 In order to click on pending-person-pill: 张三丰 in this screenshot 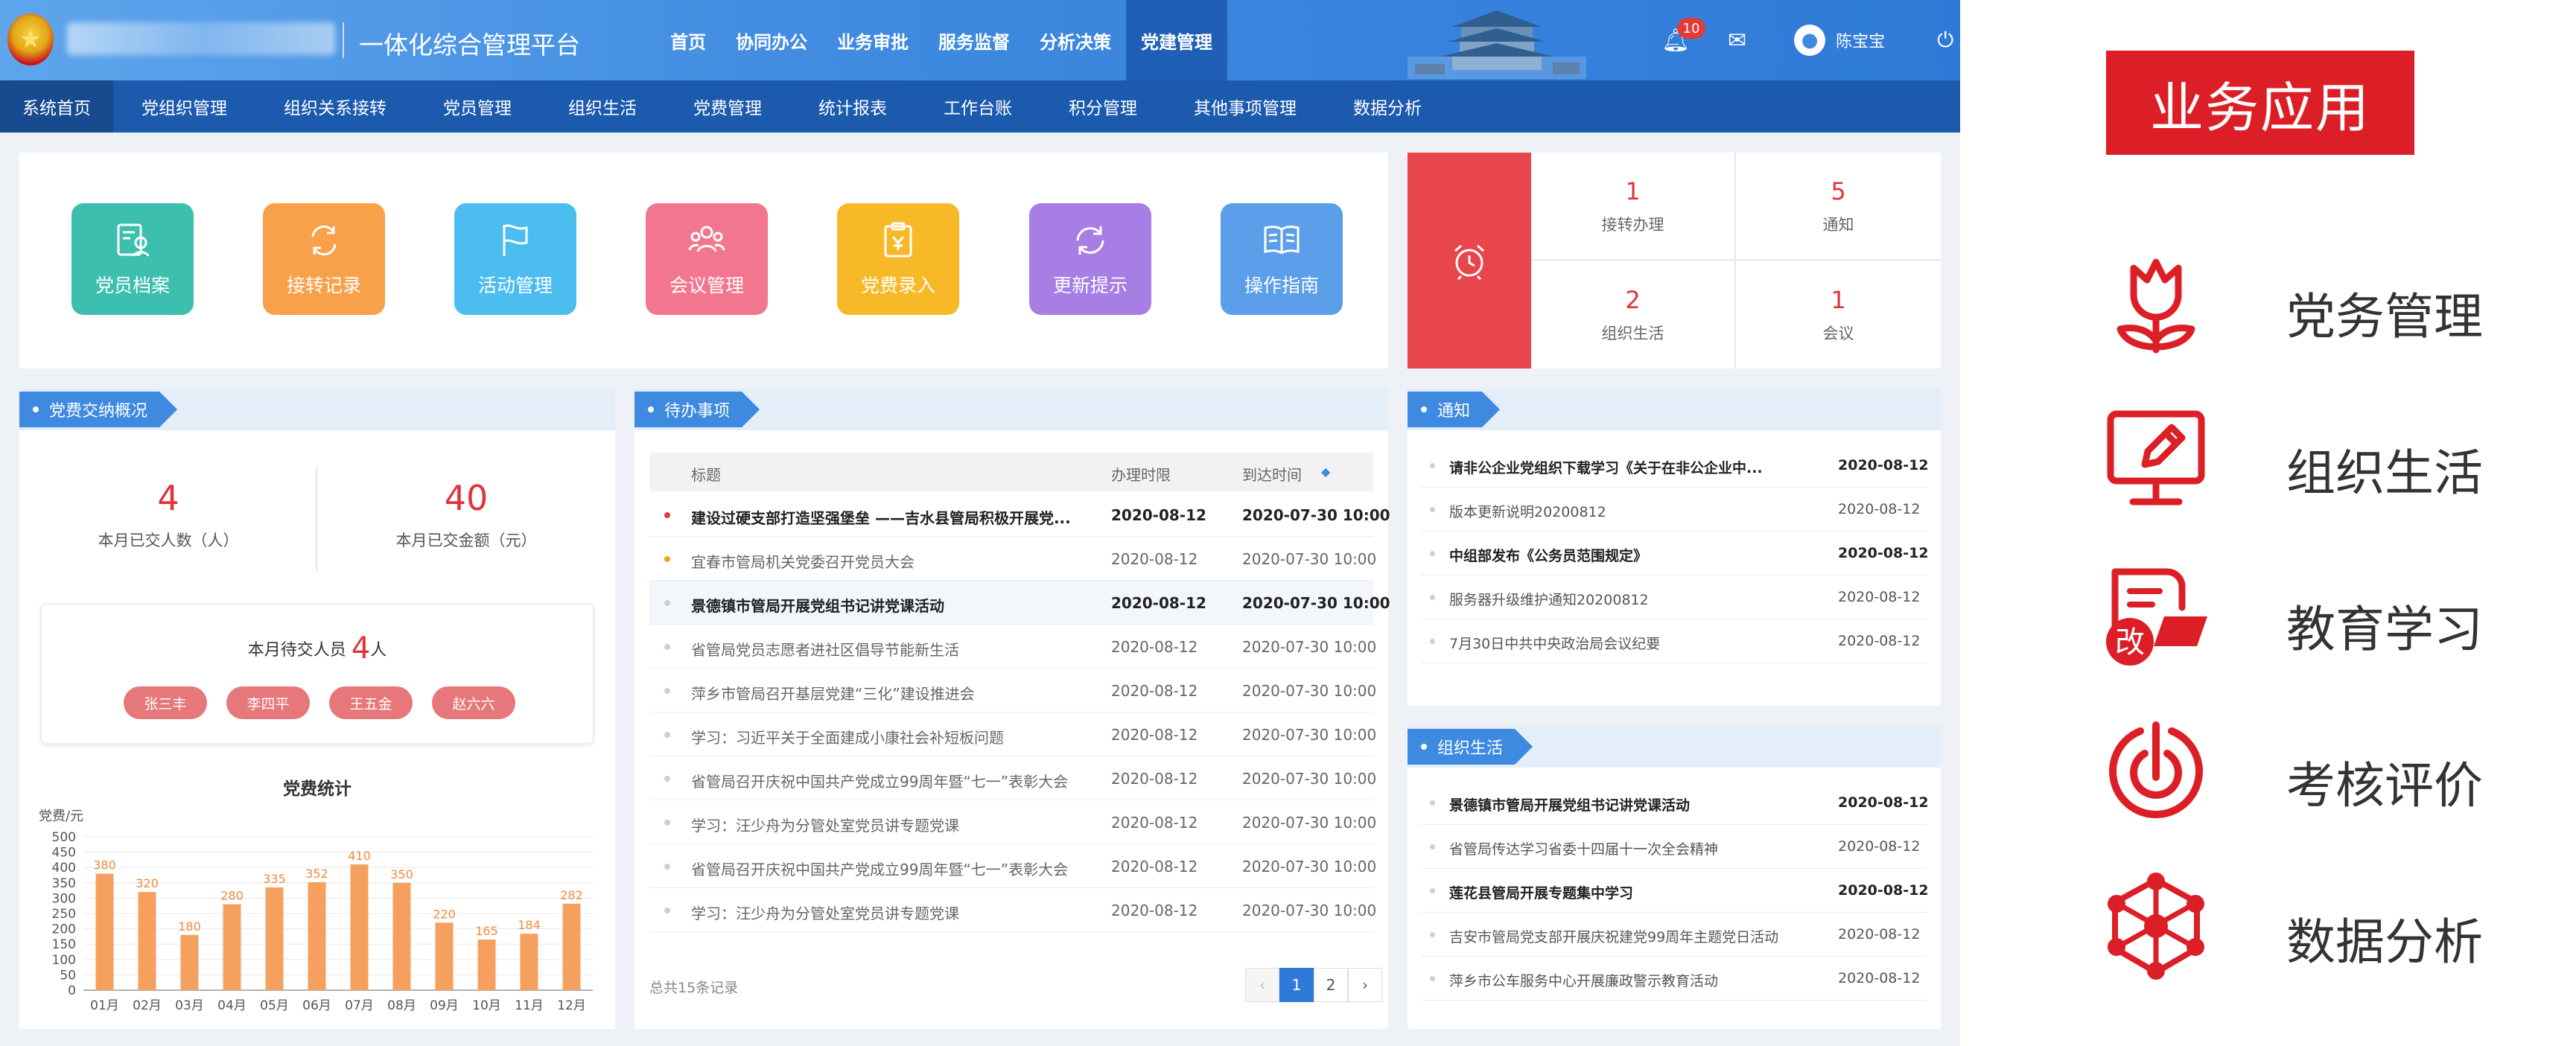, I will do `click(165, 702)`.